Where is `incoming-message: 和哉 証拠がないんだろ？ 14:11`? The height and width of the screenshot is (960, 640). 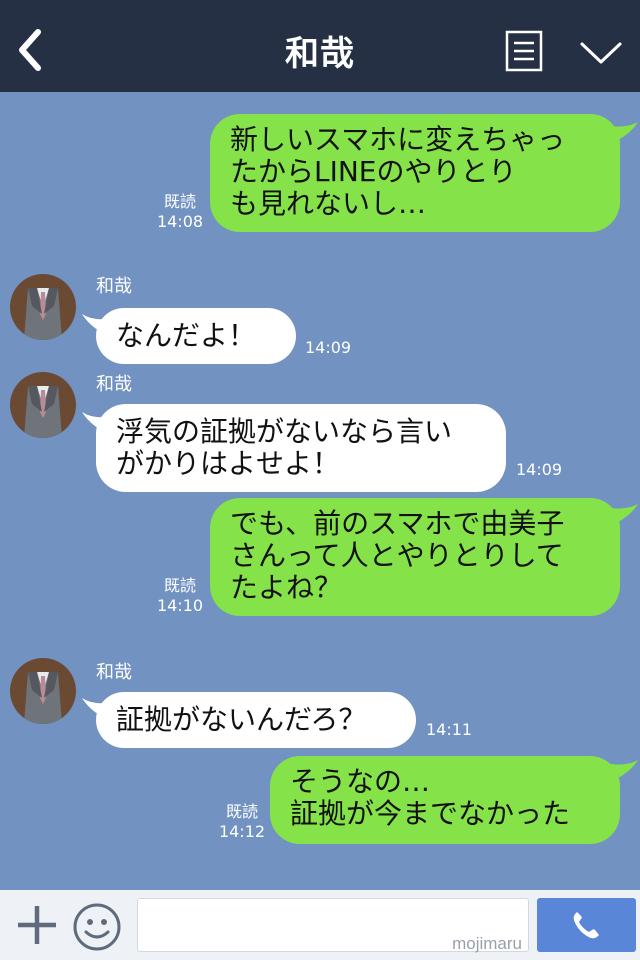 incoming-message: 和哉 証拠がないんだろ？ 14:11 is located at coordinates (320, 708).